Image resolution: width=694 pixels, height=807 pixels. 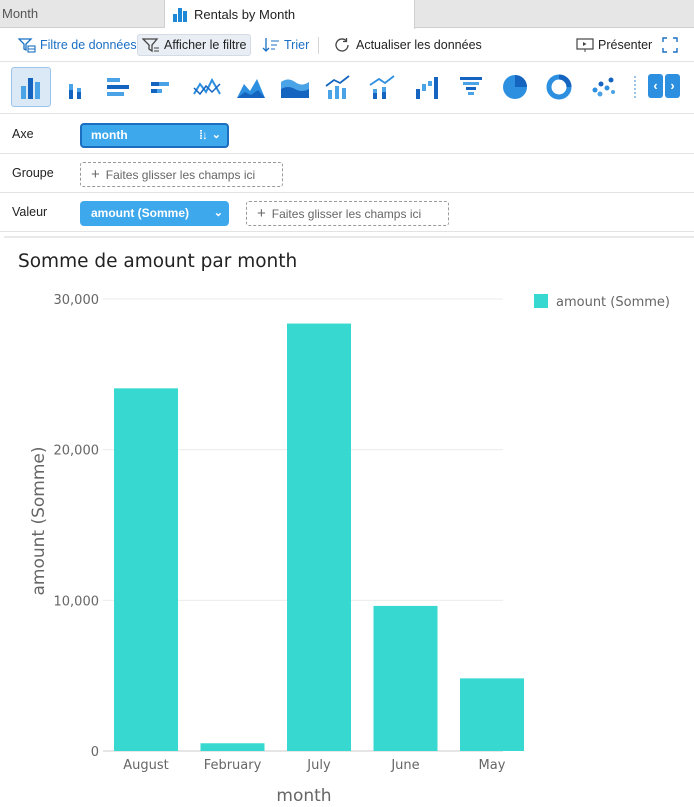 What do you see at coordinates (492, 765) in the screenshot?
I see `x-tick-label: May` at bounding box center [492, 765].